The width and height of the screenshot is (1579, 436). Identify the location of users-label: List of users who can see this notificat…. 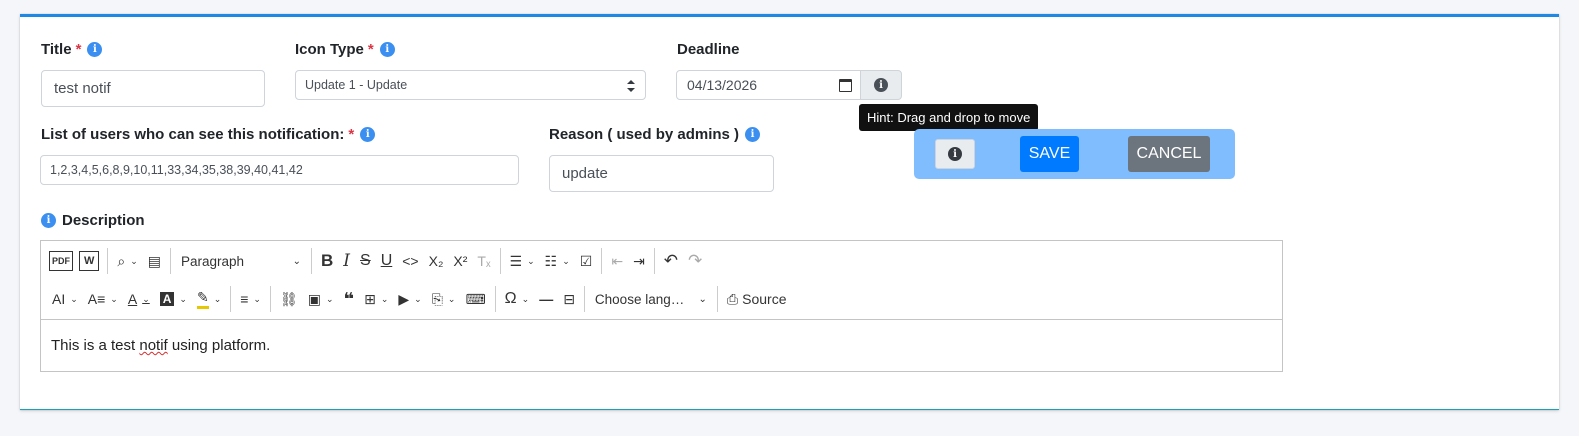
(208, 134).